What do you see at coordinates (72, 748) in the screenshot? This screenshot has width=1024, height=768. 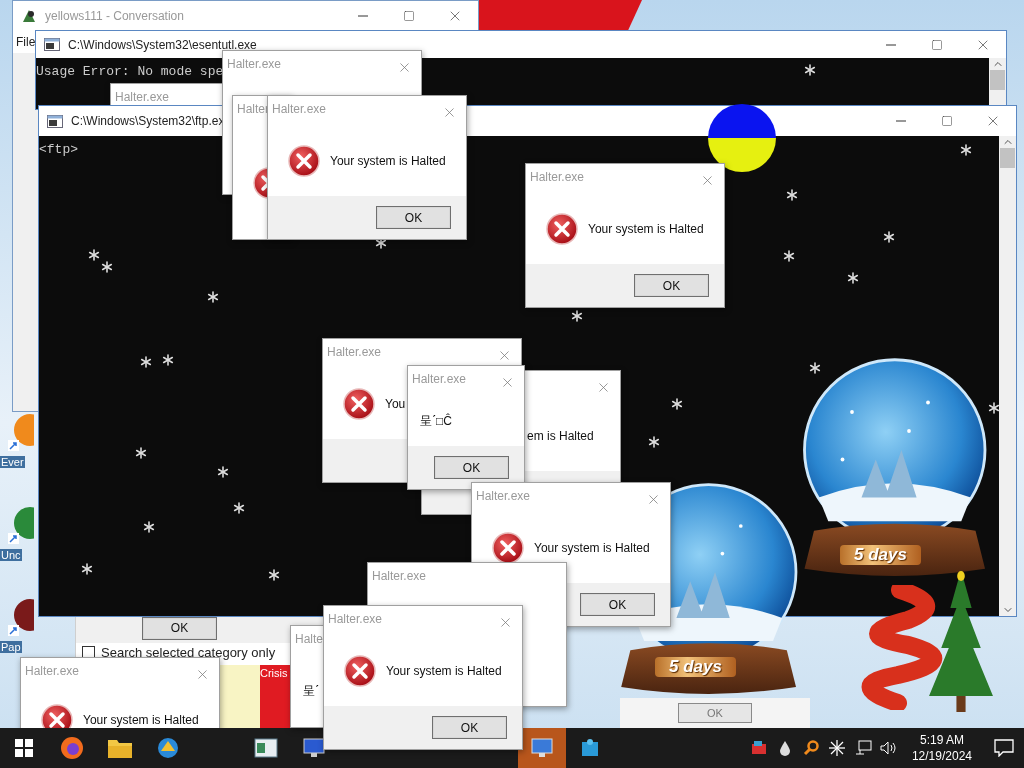 I see `browser-icon` at bounding box center [72, 748].